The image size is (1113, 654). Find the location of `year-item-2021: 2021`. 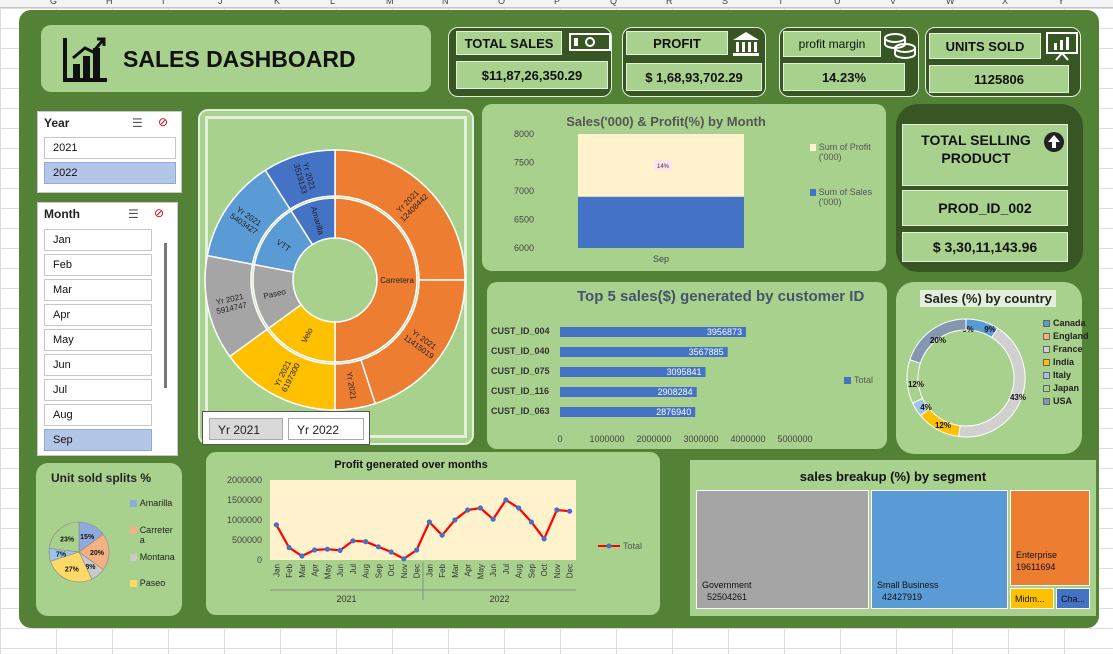

year-item-2021: 2021 is located at coordinates (110, 148).